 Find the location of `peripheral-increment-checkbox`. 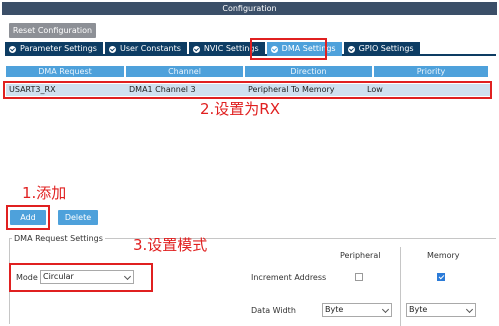

peripheral-increment-checkbox is located at coordinates (359, 277).